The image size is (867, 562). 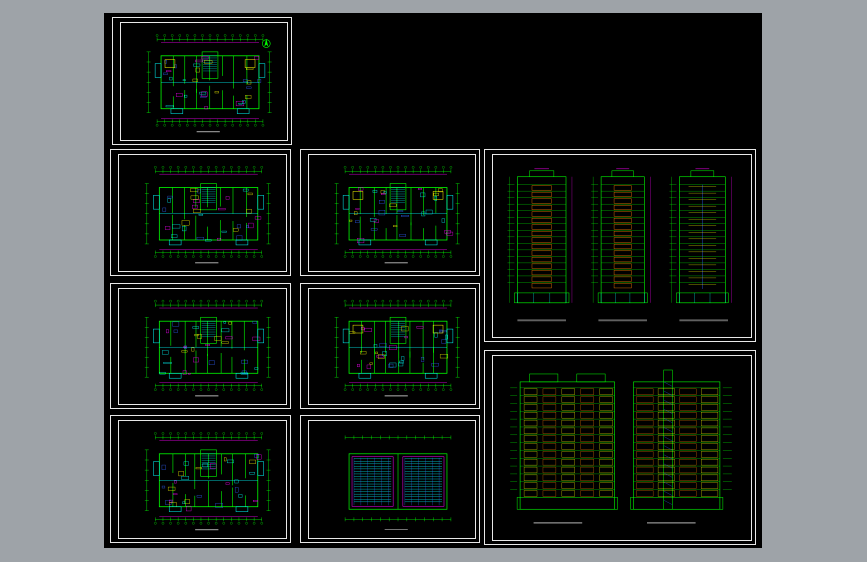 I want to click on front-elevation-drawing, so click(x=621, y=446).